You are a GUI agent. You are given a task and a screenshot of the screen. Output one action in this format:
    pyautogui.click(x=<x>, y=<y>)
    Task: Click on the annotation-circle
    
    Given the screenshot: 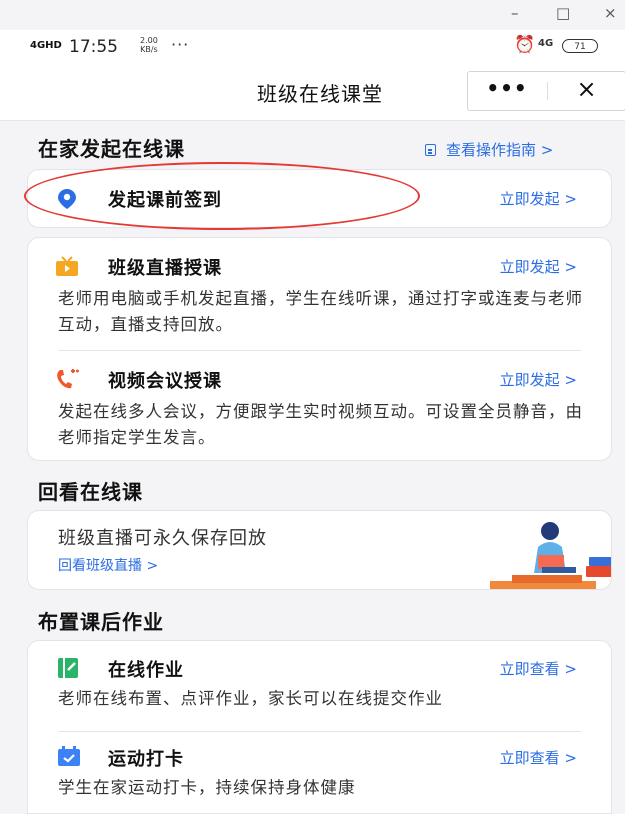 What is the action you would take?
    pyautogui.click(x=222, y=196)
    